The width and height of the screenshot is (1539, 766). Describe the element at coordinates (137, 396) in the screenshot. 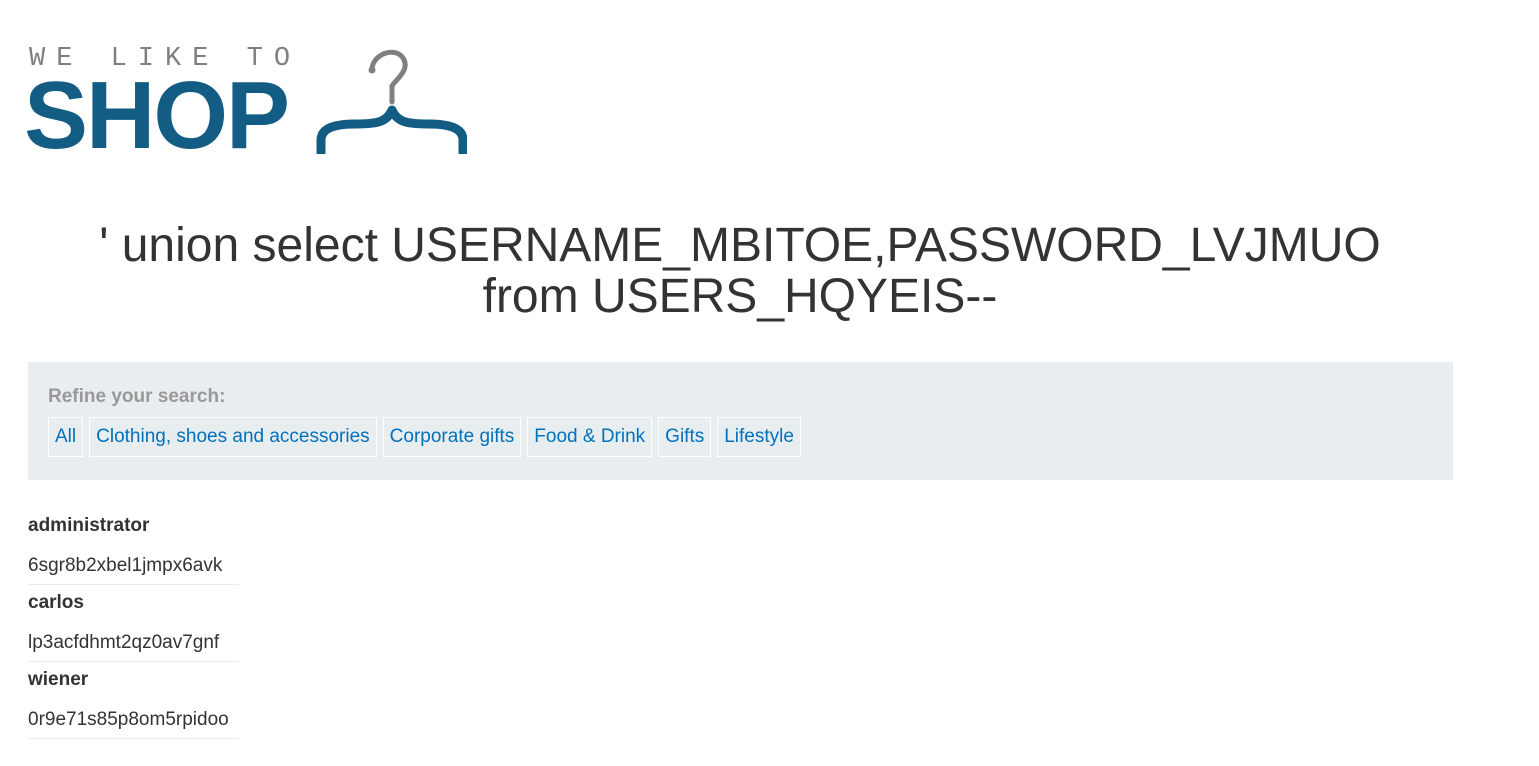

I see `filter-label: Refine your search:` at that location.